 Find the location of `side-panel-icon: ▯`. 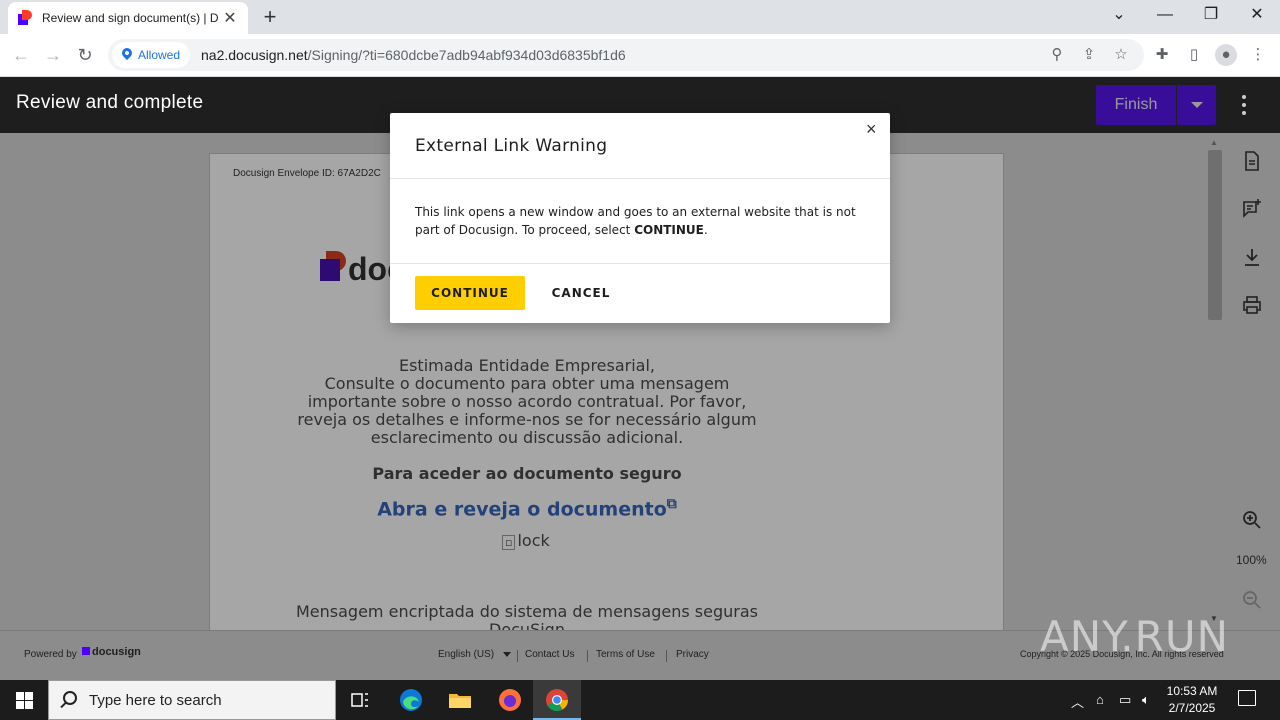

side-panel-icon: ▯ is located at coordinates (1194, 55).